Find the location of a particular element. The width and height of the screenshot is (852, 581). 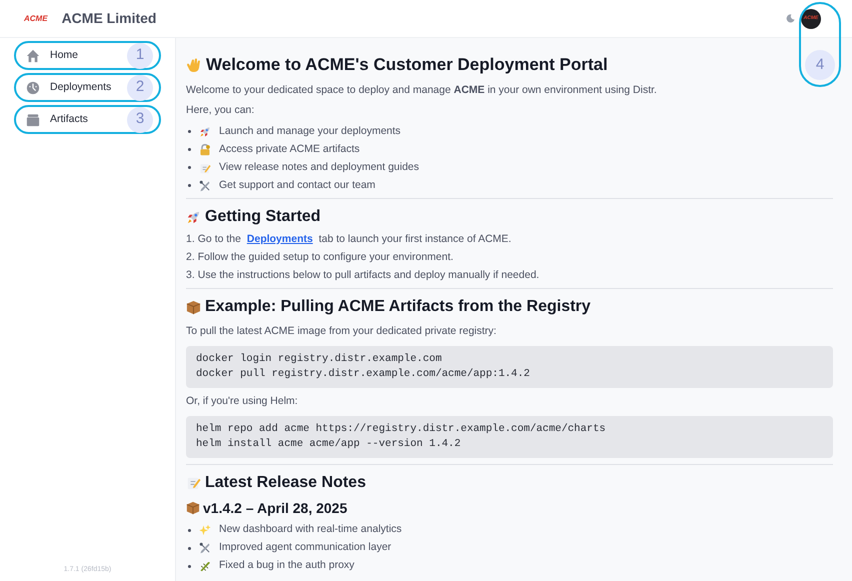

home-icon is located at coordinates (33, 55).